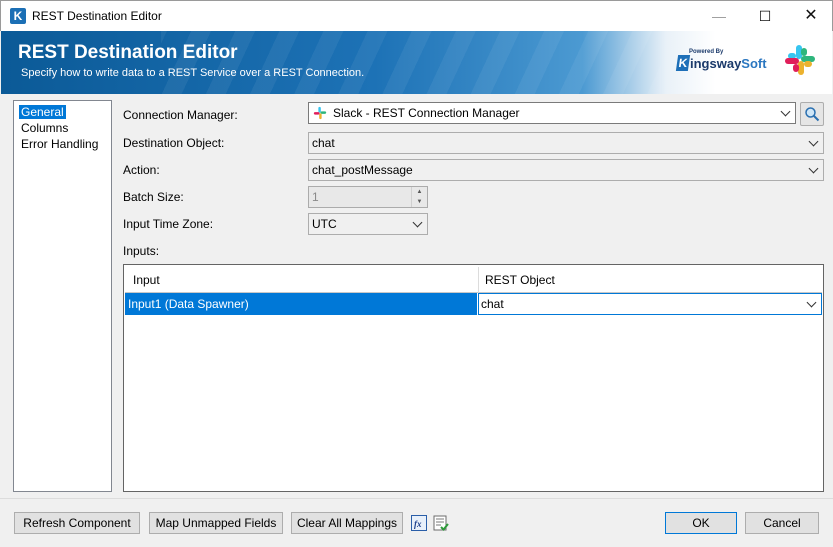 This screenshot has width=833, height=547. I want to click on minimize-button: —, so click(719, 16).